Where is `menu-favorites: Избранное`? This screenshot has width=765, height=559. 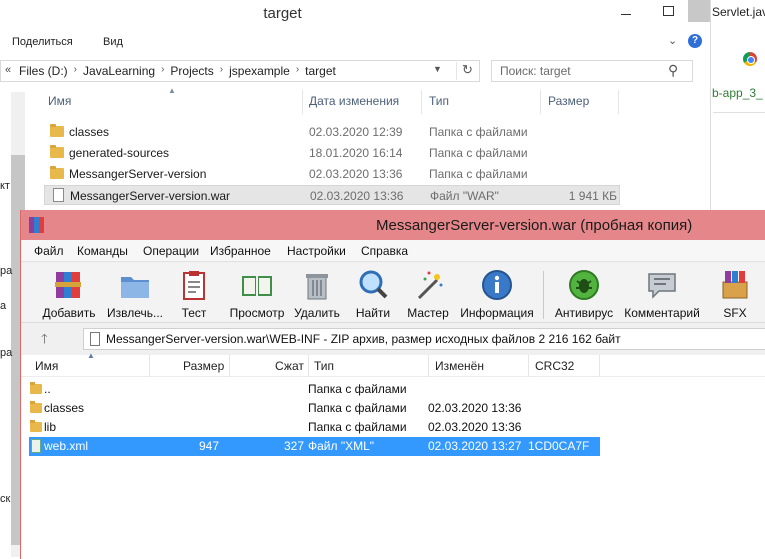 menu-favorites: Избранное is located at coordinates (240, 251).